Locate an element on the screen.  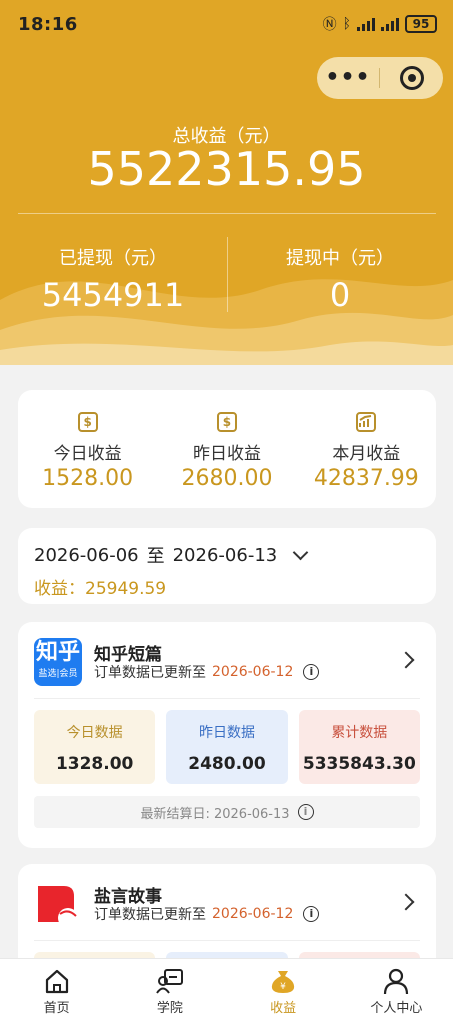
range-income: 收益：25949.59 is located at coordinates (100, 589).